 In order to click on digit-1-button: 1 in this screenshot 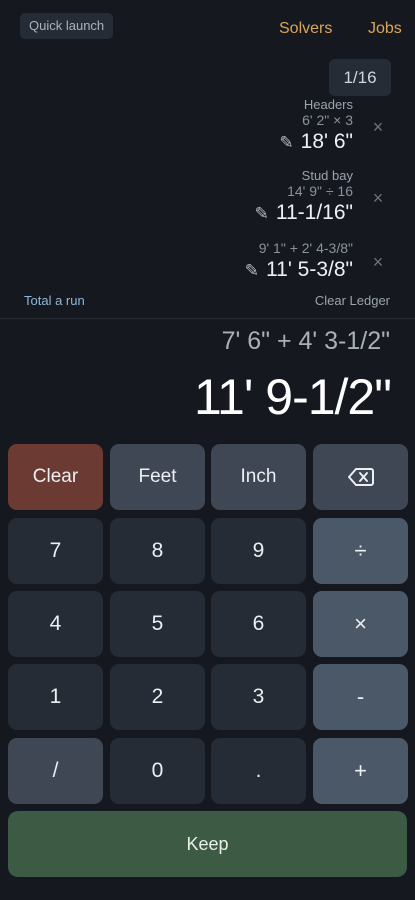, I will do `click(55, 697)`.